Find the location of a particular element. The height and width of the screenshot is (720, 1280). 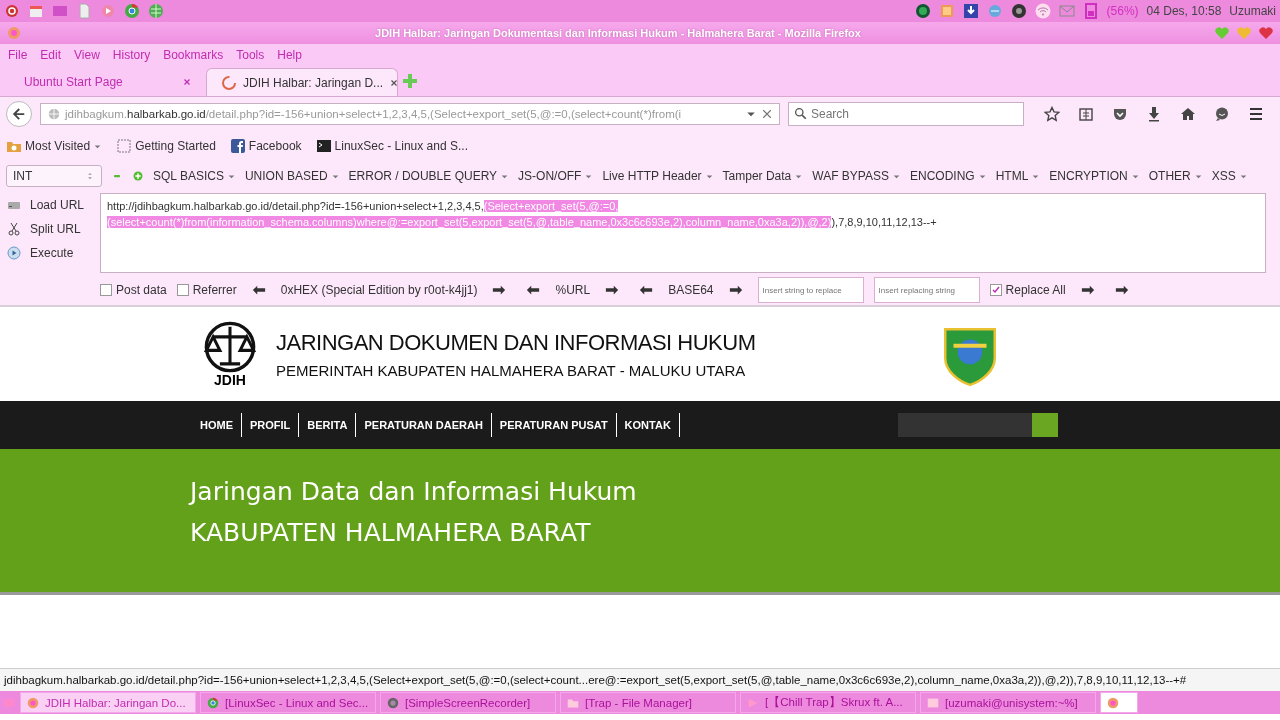

browser-tab: Ubuntu Start Page is located at coordinates (106, 82).